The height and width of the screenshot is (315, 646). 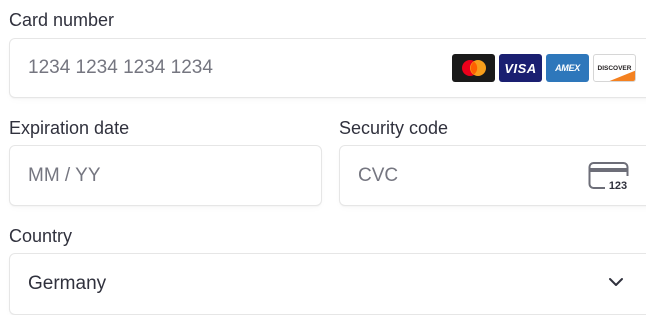 What do you see at coordinates (520, 68) in the screenshot?
I see `visa-icon: VISA` at bounding box center [520, 68].